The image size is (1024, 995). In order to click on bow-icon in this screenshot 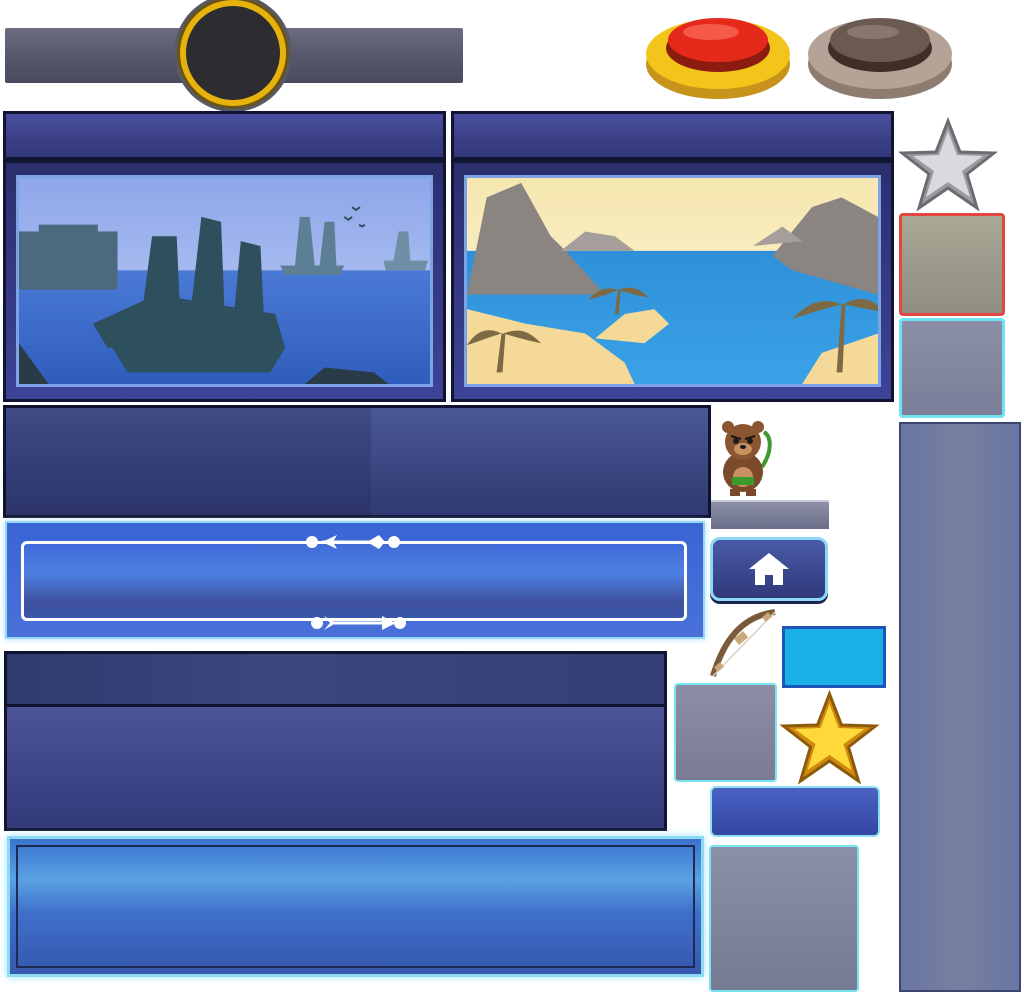, I will do `click(743, 643)`.